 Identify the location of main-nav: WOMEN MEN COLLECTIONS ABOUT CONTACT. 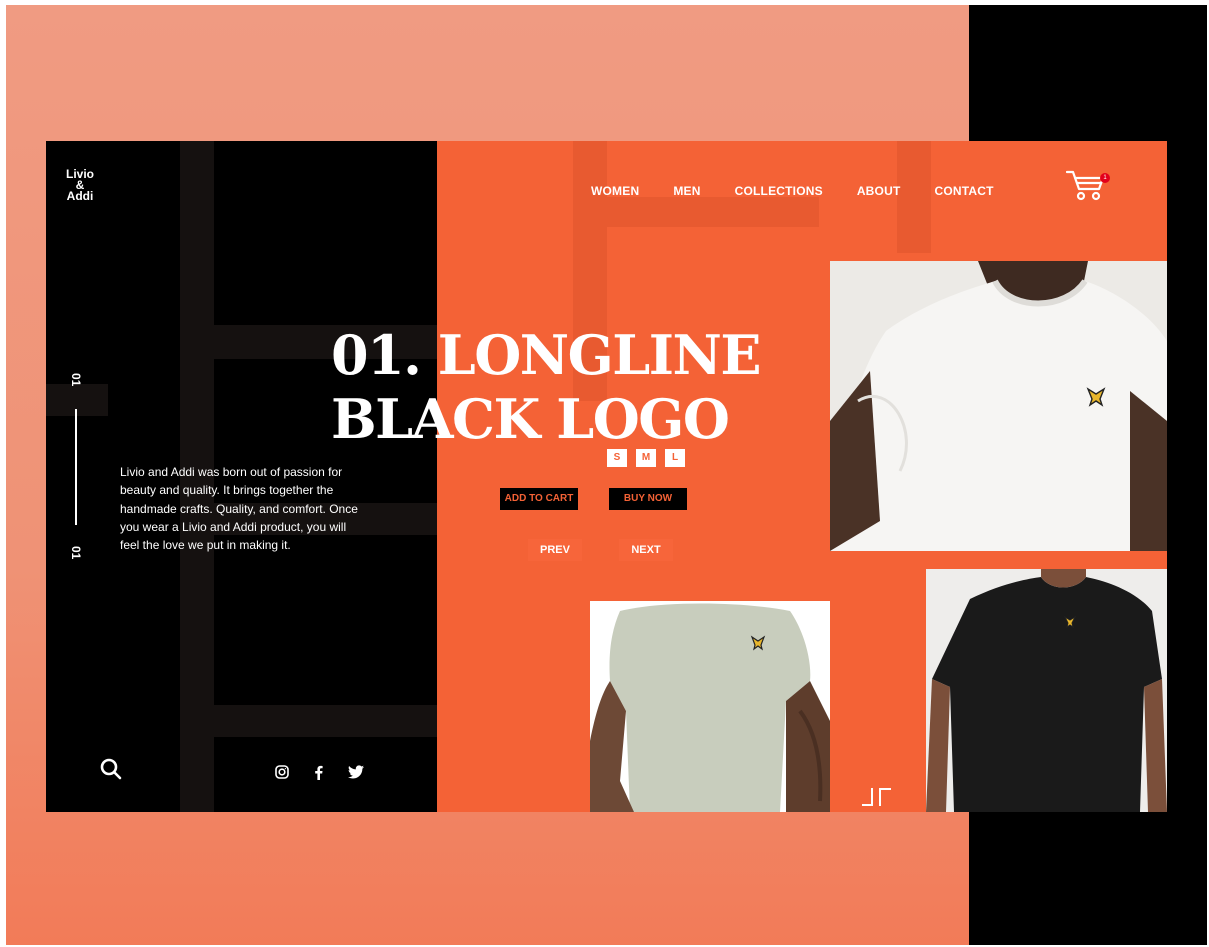
(792, 191).